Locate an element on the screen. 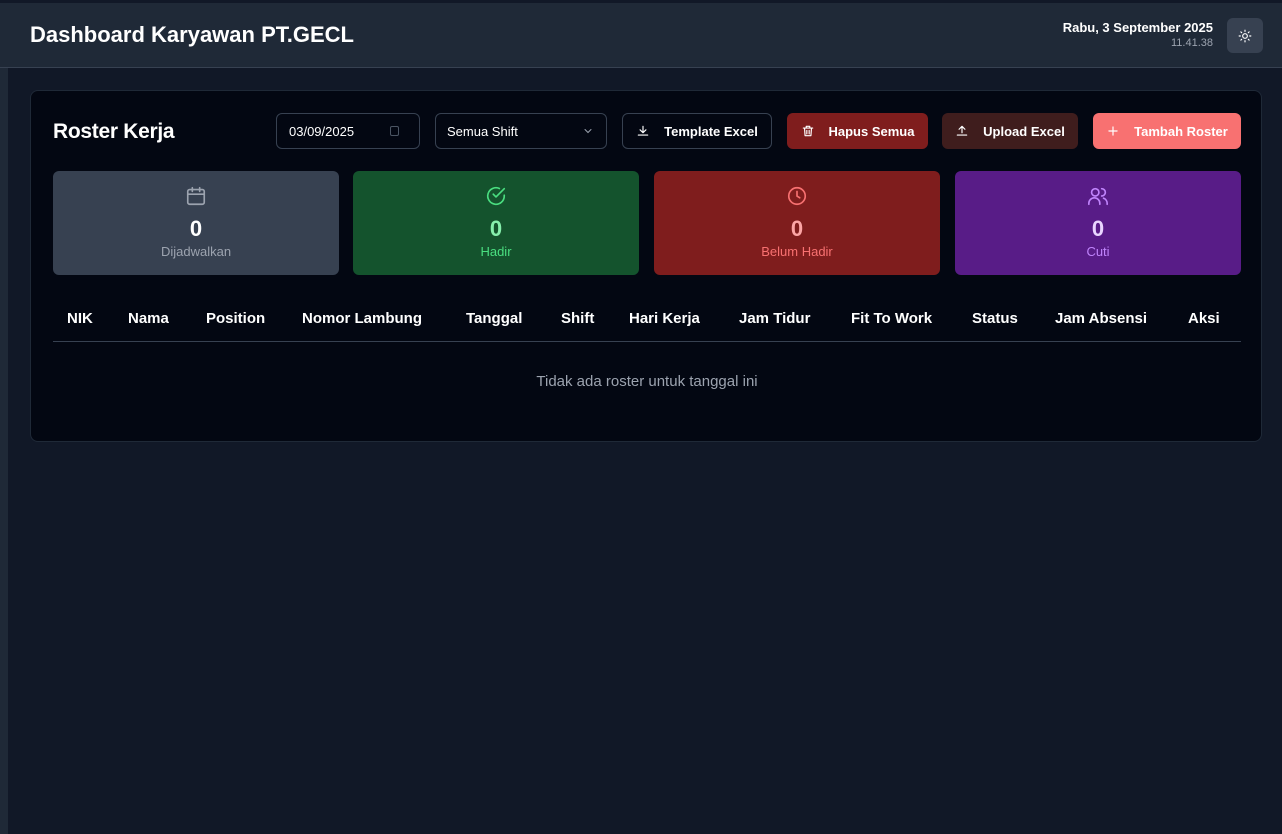 Image resolution: width=1282 pixels, height=834 pixels. stat-label: Dijadwalkan is located at coordinates (196, 251).